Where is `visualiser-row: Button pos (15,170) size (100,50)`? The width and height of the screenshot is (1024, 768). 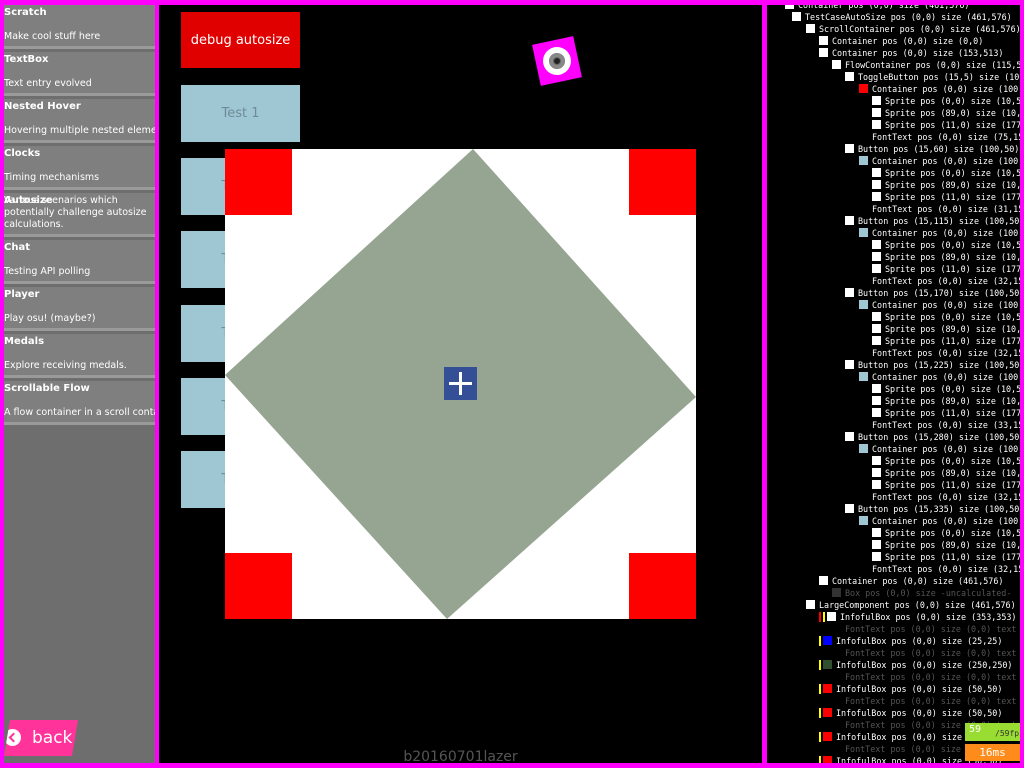
visualiser-row: Button pos (15,170) size (100,50) is located at coordinates (932, 293).